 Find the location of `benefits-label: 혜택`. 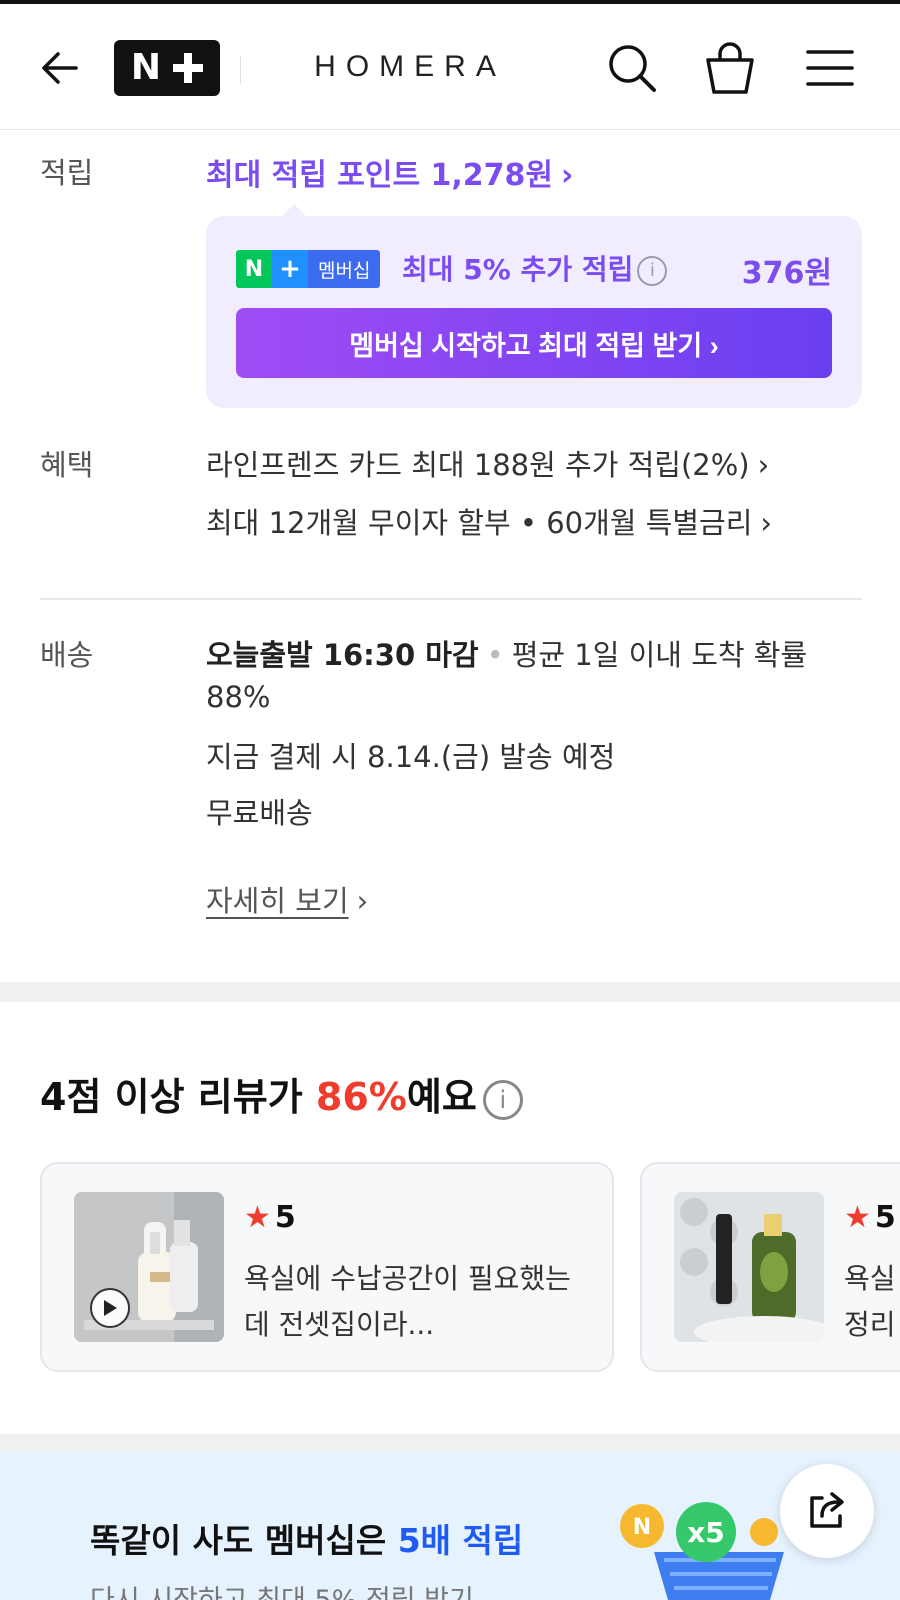

benefits-label: 혜택 is located at coordinates (67, 465).